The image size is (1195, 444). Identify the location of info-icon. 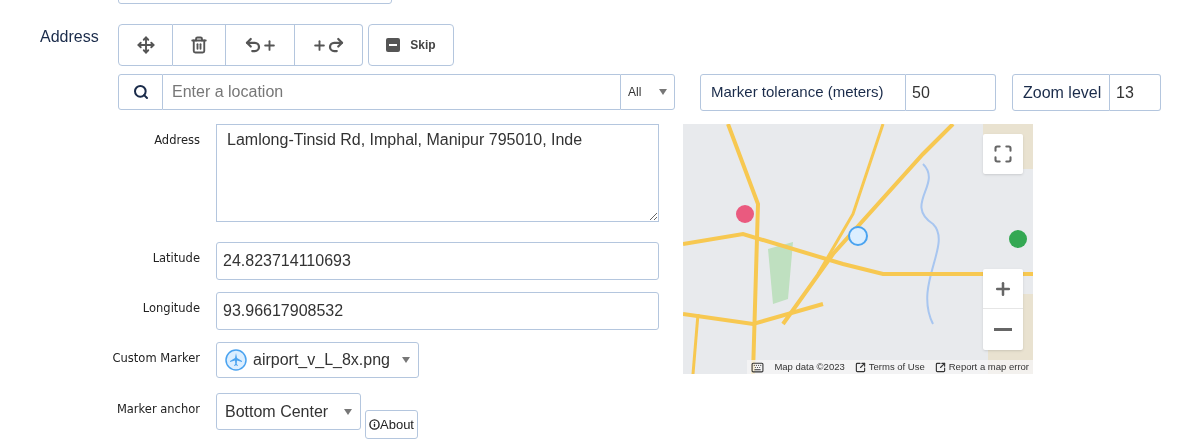
(374, 424).